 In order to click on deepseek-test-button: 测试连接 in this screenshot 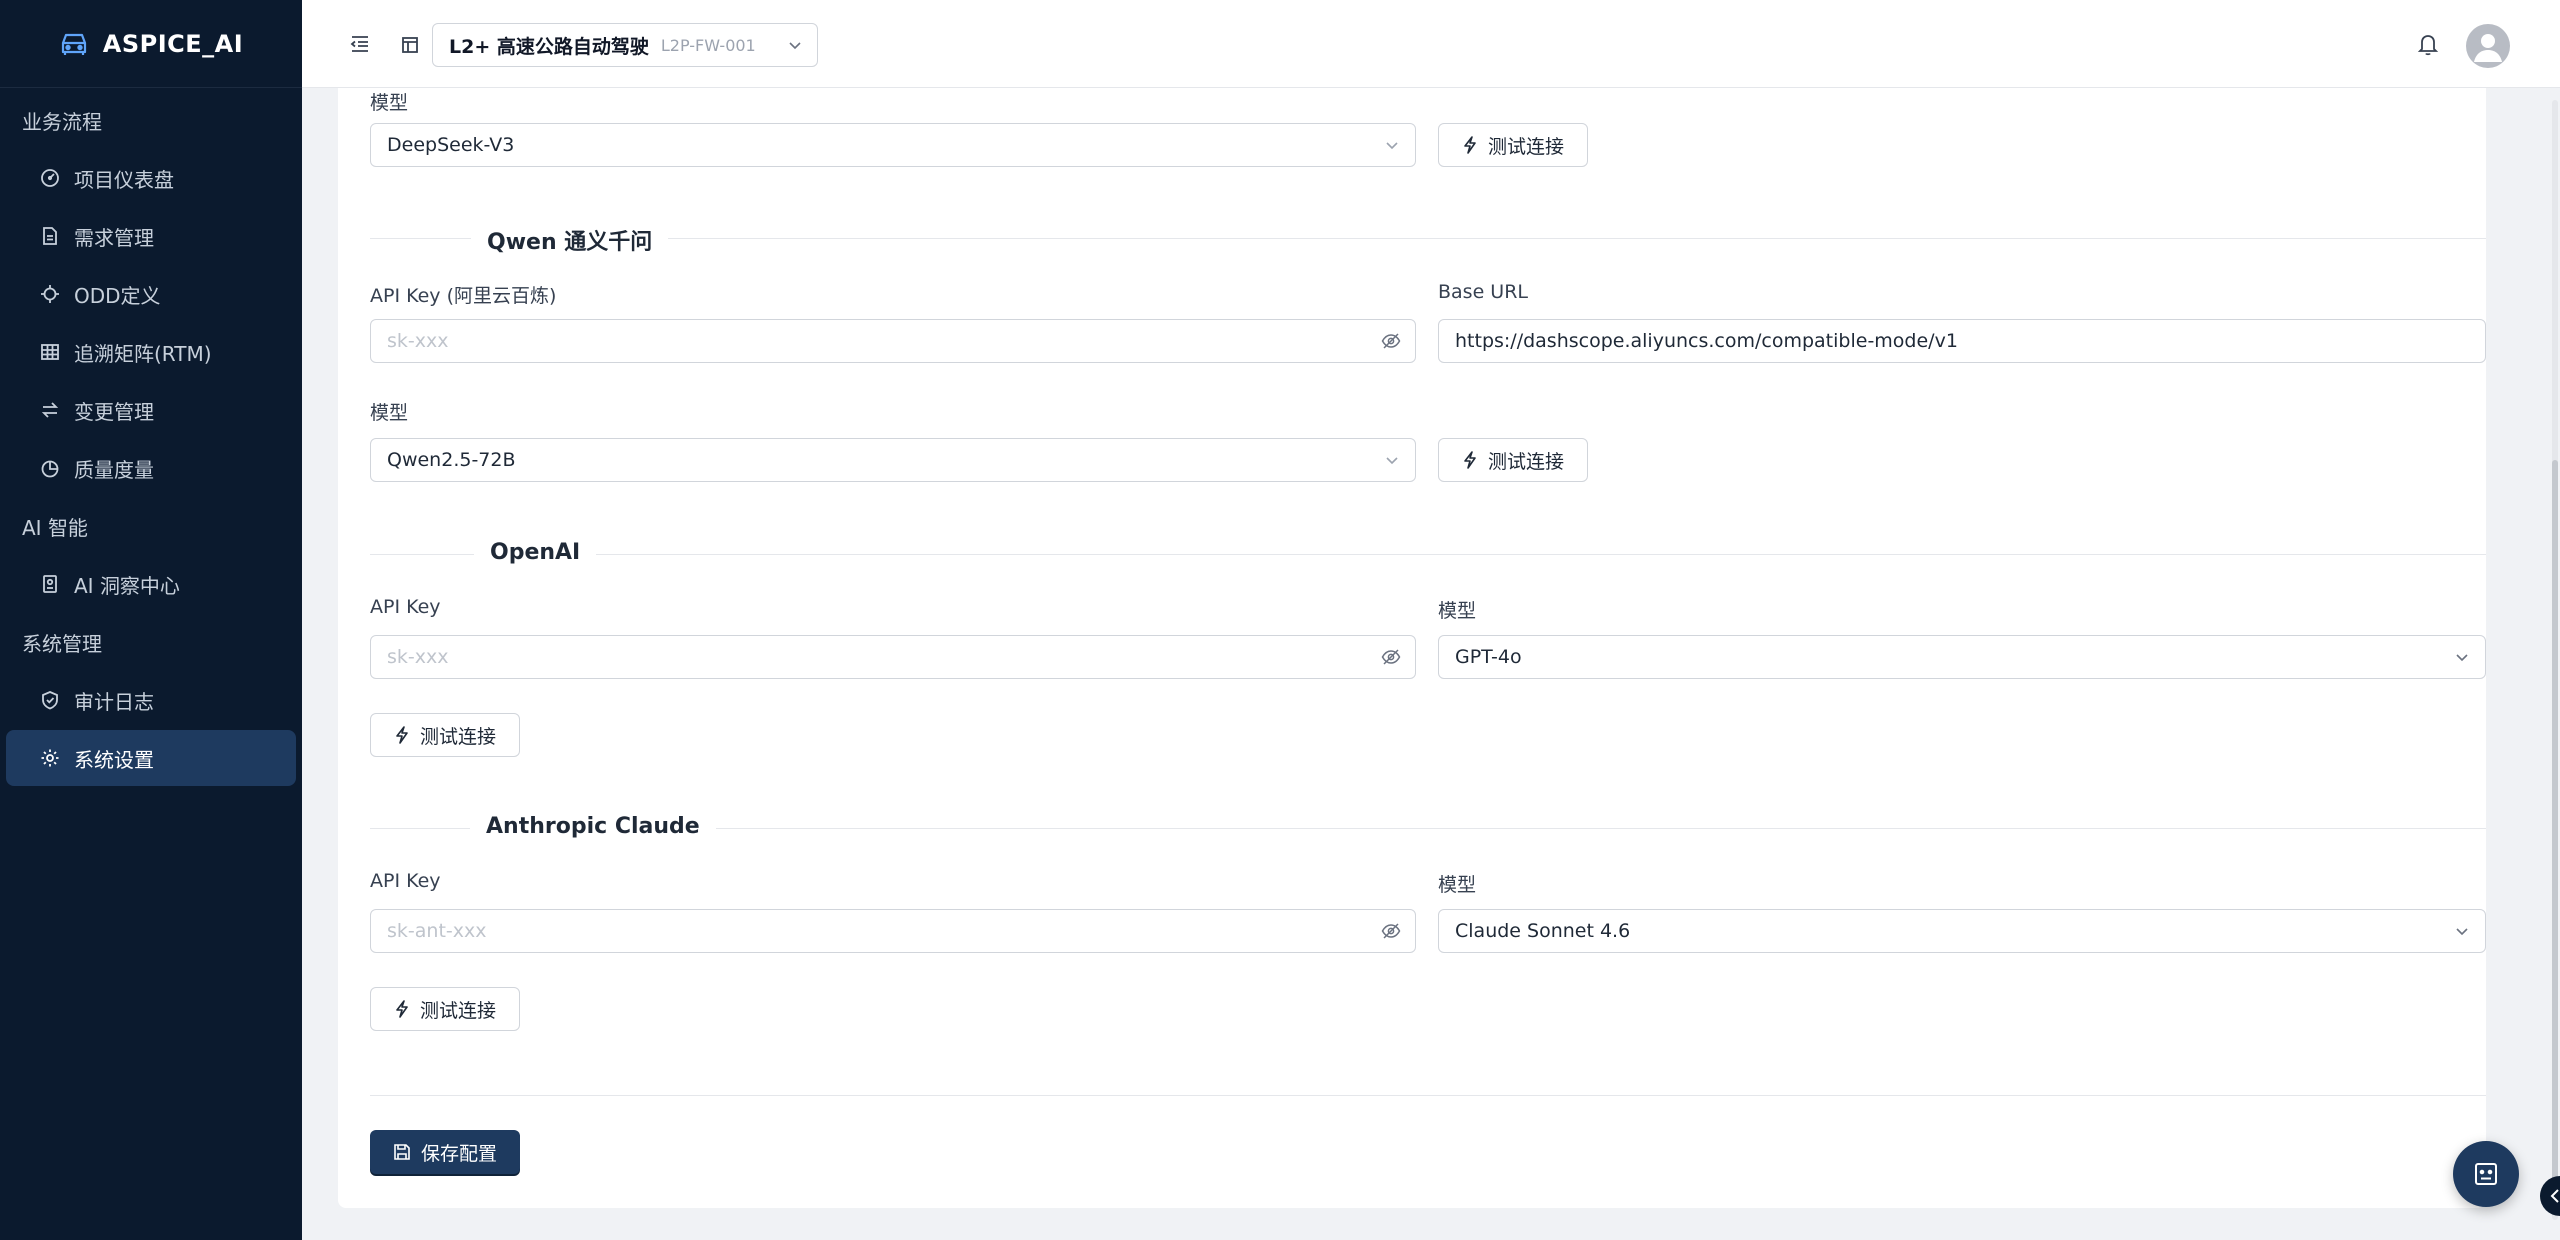, I will do `click(1513, 145)`.